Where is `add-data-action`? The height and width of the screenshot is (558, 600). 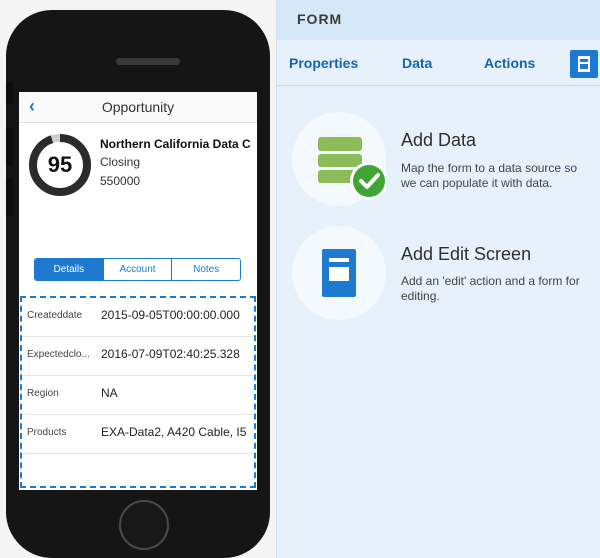
add-data-action is located at coordinates (340, 159).